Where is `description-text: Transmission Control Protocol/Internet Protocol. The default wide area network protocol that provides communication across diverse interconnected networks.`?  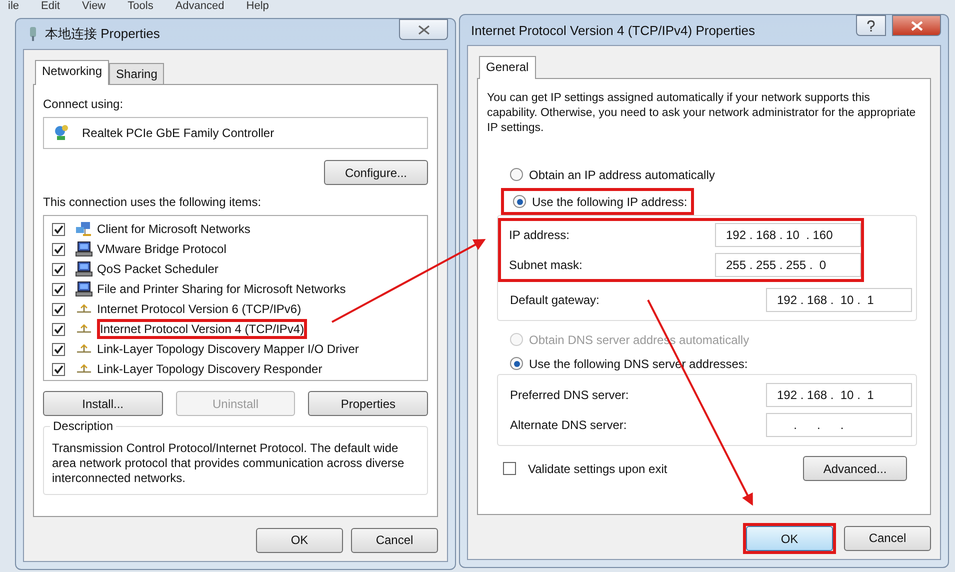
description-text: Transmission Control Protocol/Internet Protocol. The default wide area network protocol that provides communication across diverse interconnected networks. is located at coordinates (229, 463).